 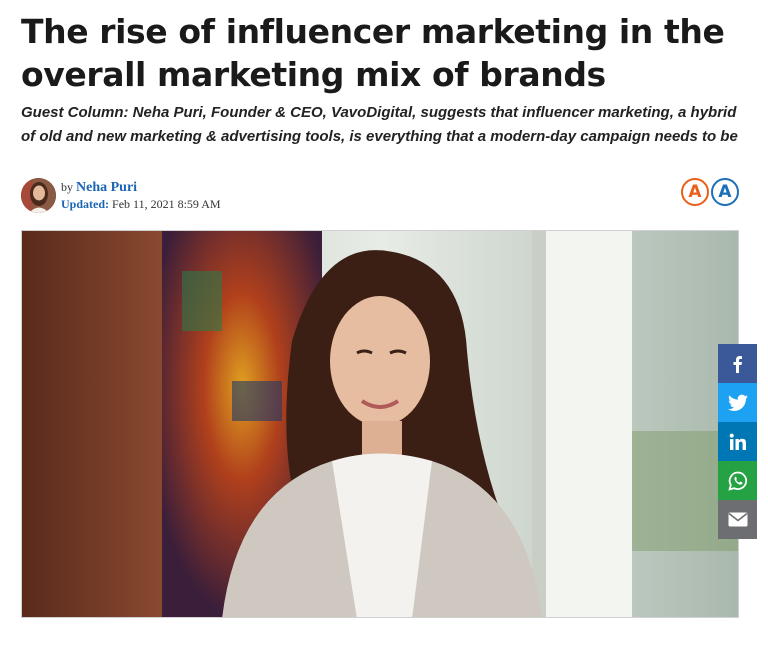 I want to click on linkedin-icon, so click(x=737, y=441).